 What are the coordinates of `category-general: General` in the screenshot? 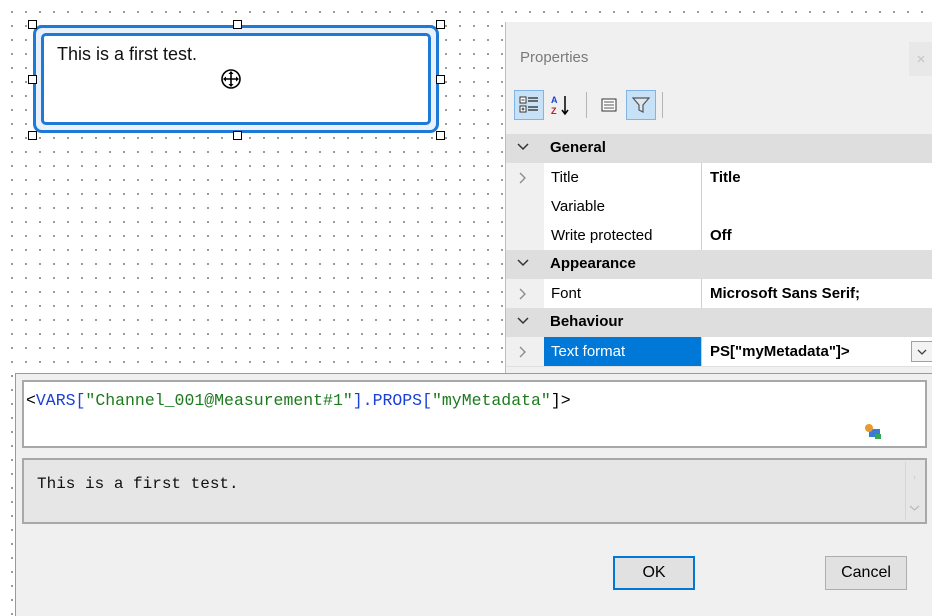 It's located at (719, 149).